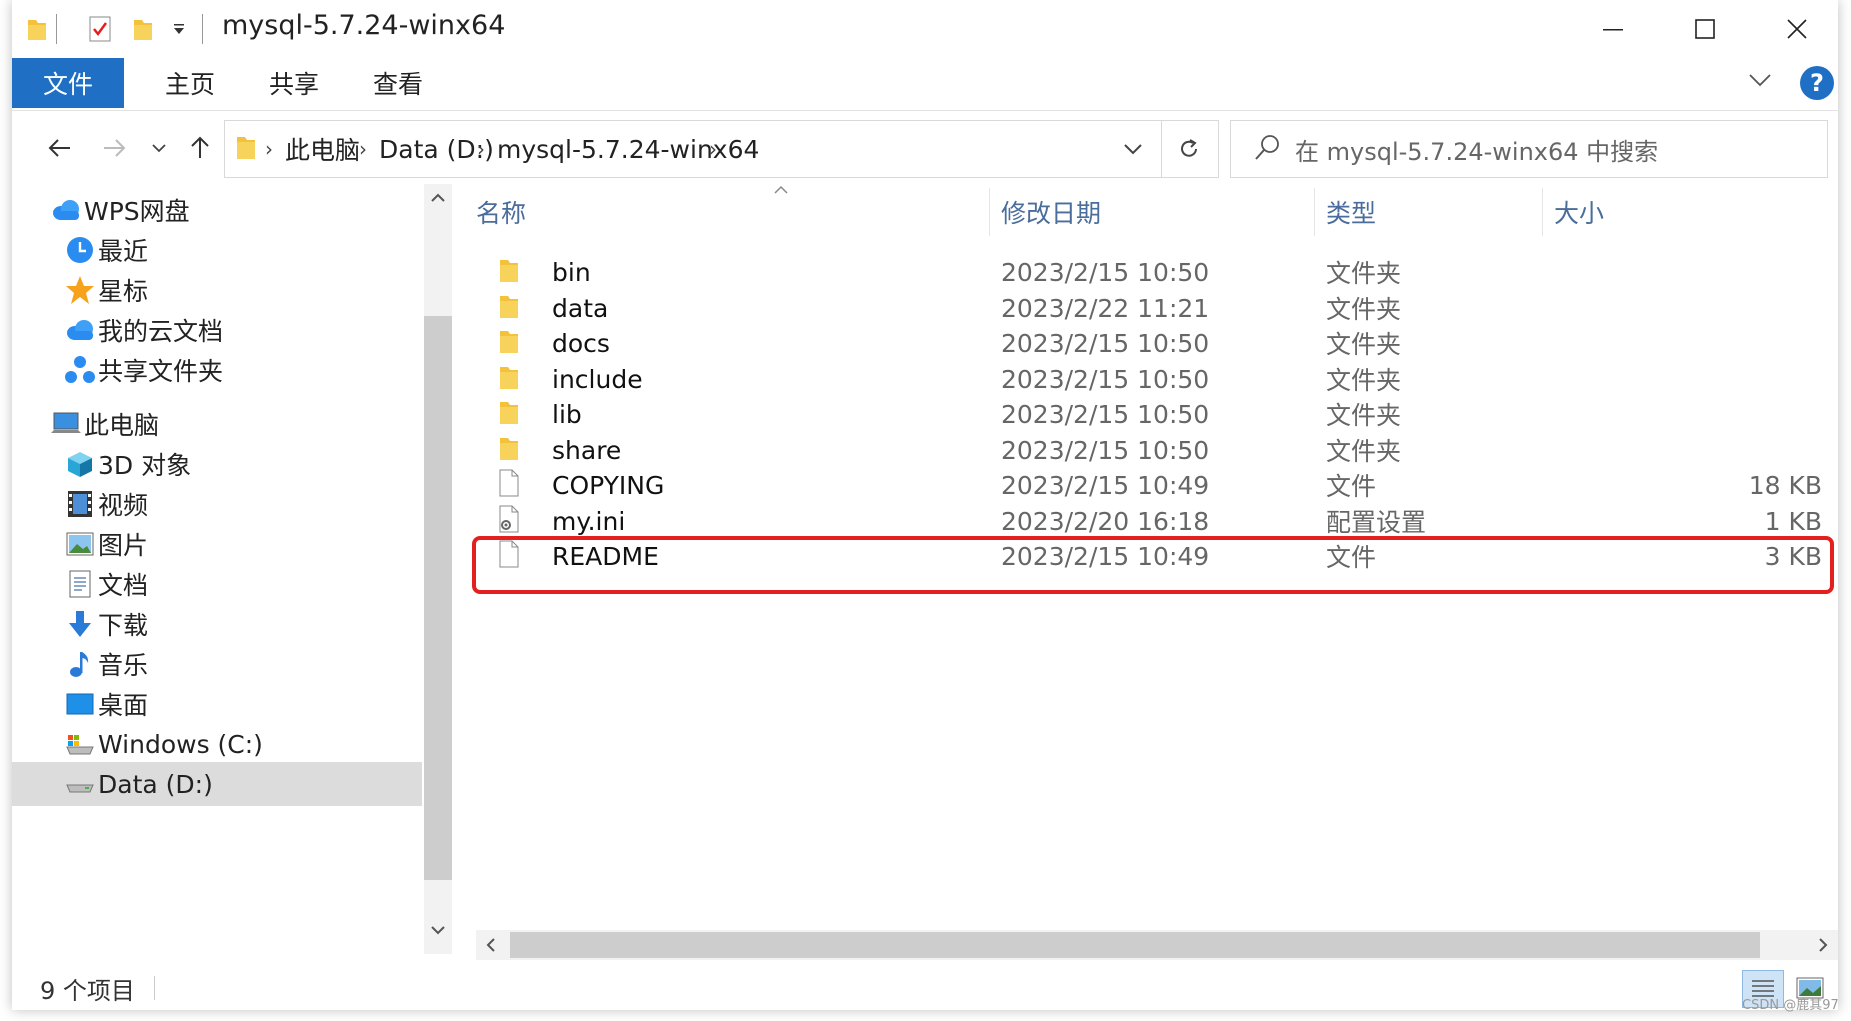 The width and height of the screenshot is (1851, 1021). What do you see at coordinates (217, 370) in the screenshot?
I see `sidebar-item-shared-folder: 共享文件夹` at bounding box center [217, 370].